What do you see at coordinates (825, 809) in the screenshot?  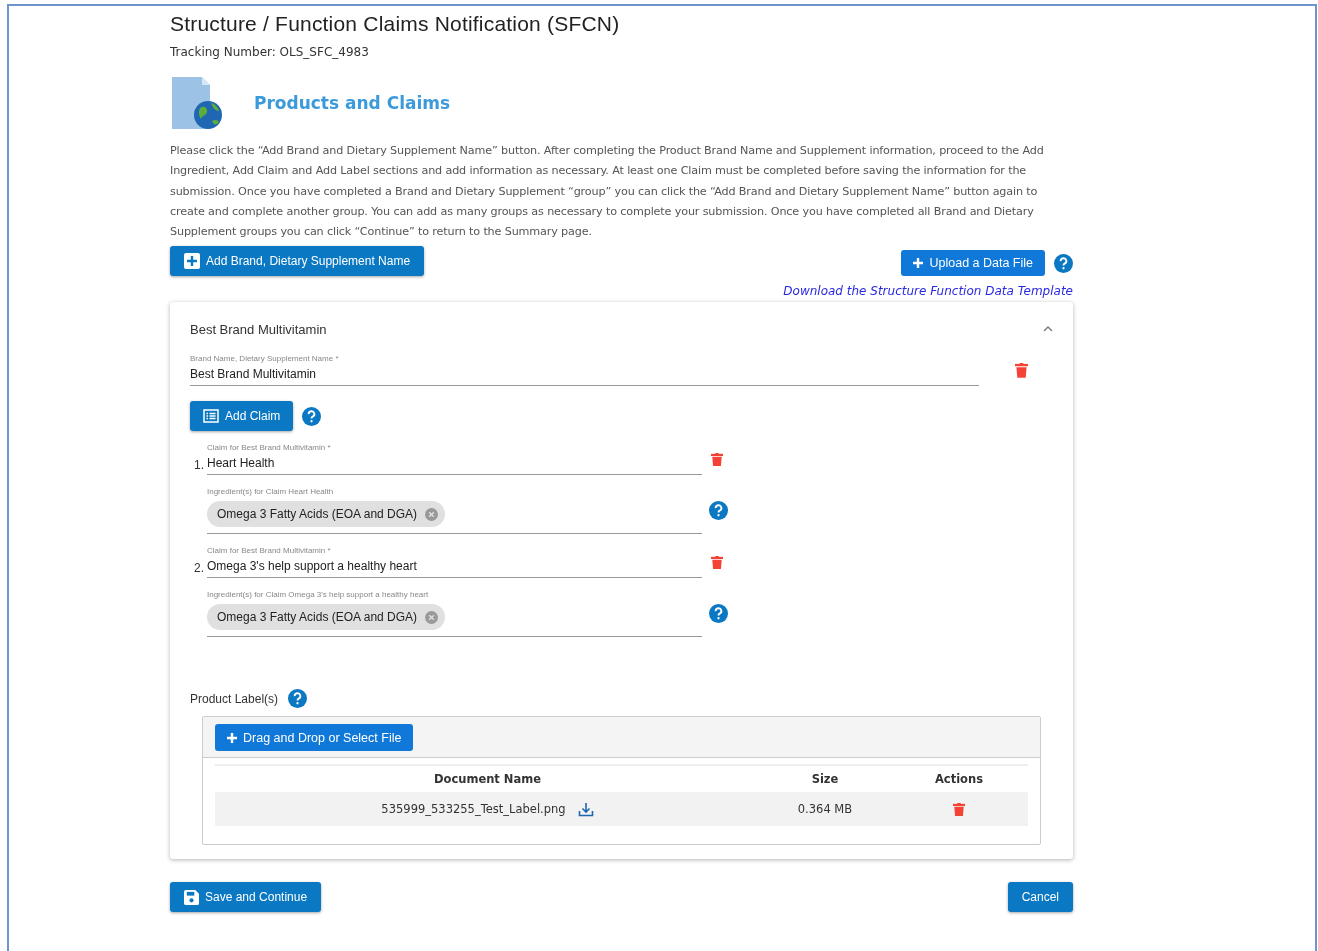 I see `file-size: 0.364 MB` at bounding box center [825, 809].